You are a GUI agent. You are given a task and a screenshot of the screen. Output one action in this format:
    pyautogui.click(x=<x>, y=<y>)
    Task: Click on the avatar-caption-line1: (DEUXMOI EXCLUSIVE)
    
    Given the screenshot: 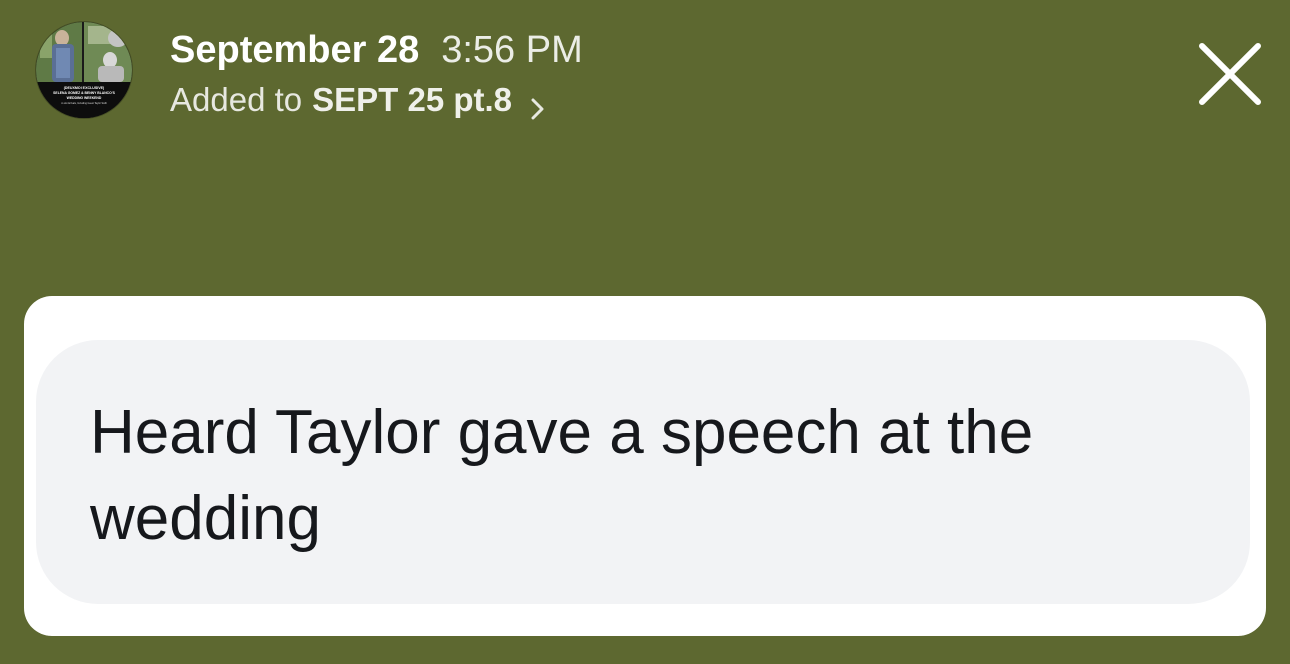 What is the action you would take?
    pyautogui.click(x=84, y=88)
    